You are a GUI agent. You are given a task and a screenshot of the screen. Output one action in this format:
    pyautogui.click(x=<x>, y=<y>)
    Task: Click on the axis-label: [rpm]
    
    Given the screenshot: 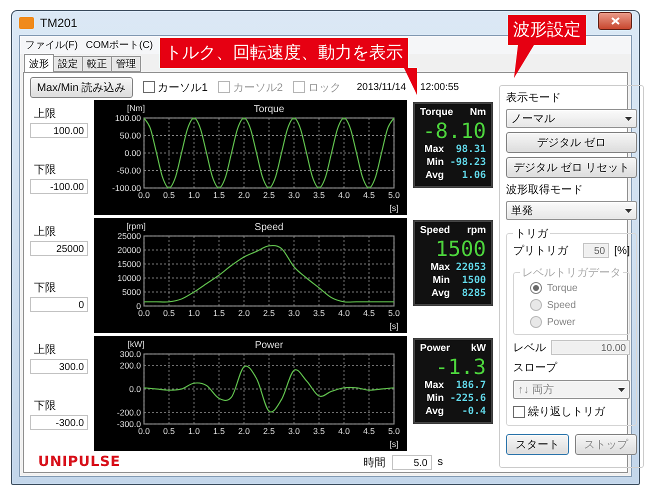 What is the action you would take?
    pyautogui.click(x=136, y=226)
    